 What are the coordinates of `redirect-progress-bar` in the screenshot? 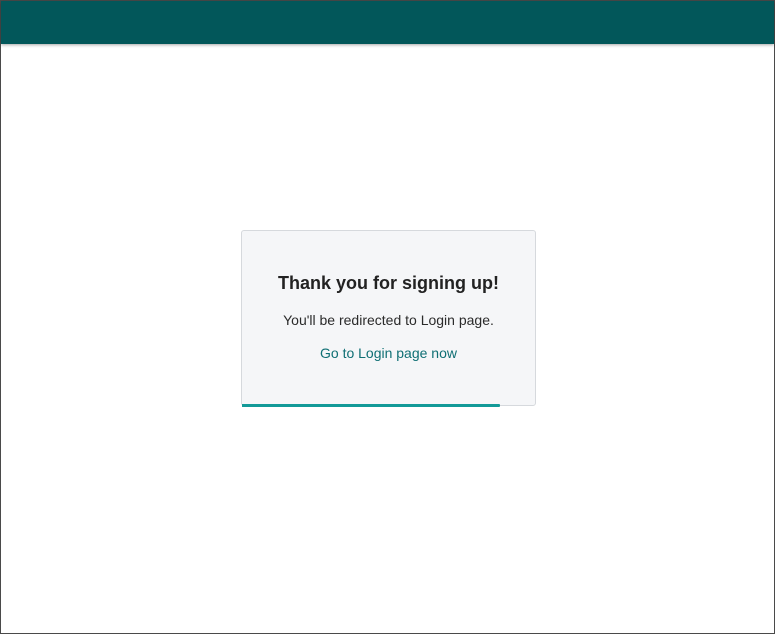 It's located at (388, 405).